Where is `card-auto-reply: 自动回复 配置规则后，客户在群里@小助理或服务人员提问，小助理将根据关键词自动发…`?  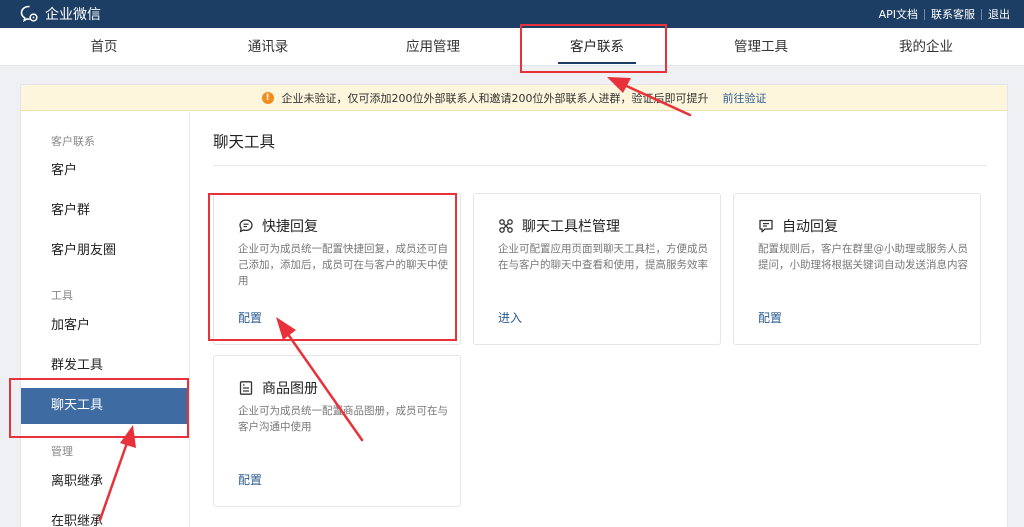 card-auto-reply: 自动回复 配置规则后，客户在群里@小助理或服务人员提问，小助理将根据关键词自动发… is located at coordinates (857, 269).